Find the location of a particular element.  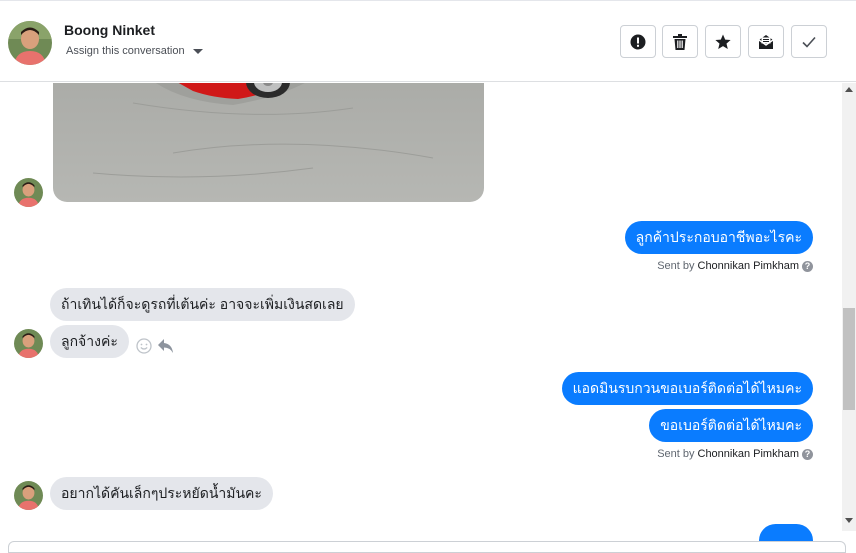

contact-name: Boong Ninket is located at coordinates (109, 30).